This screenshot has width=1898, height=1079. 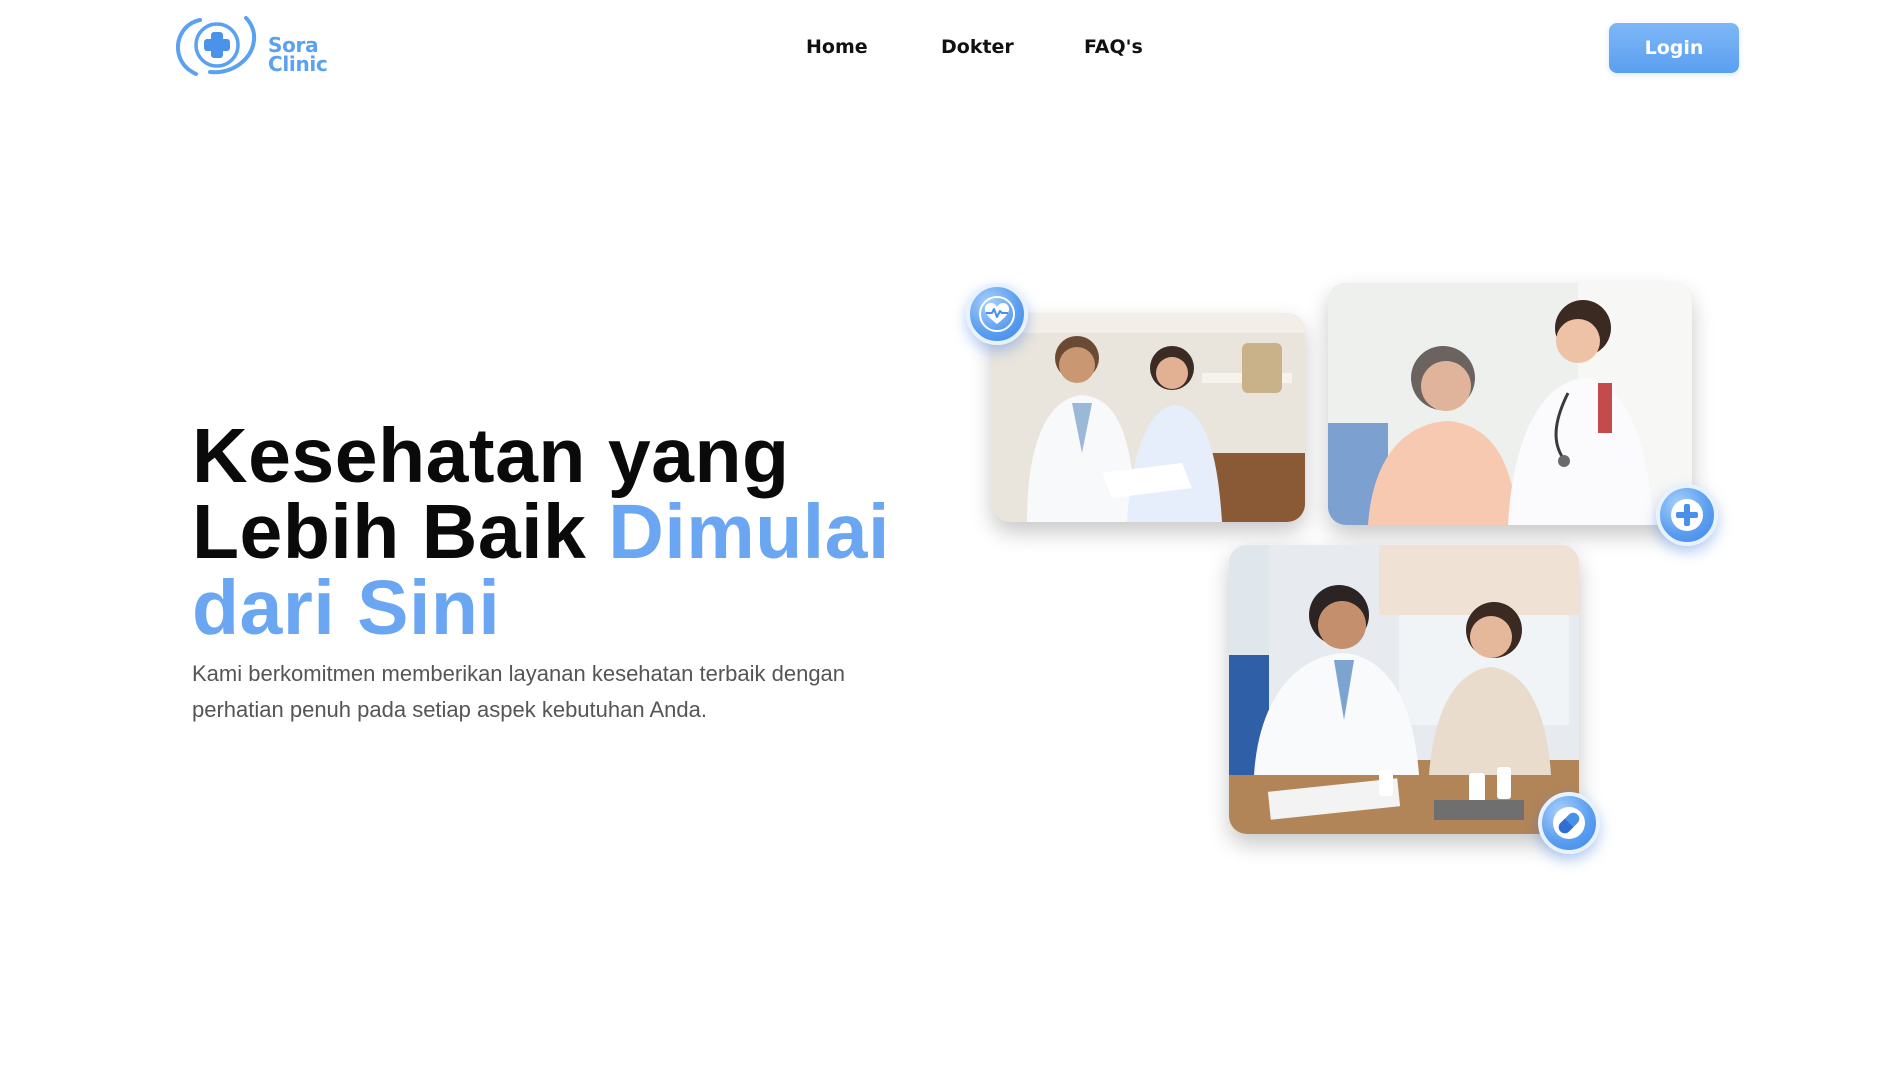 I want to click on hero-title-accent-1: Dimulai, so click(x=749, y=532).